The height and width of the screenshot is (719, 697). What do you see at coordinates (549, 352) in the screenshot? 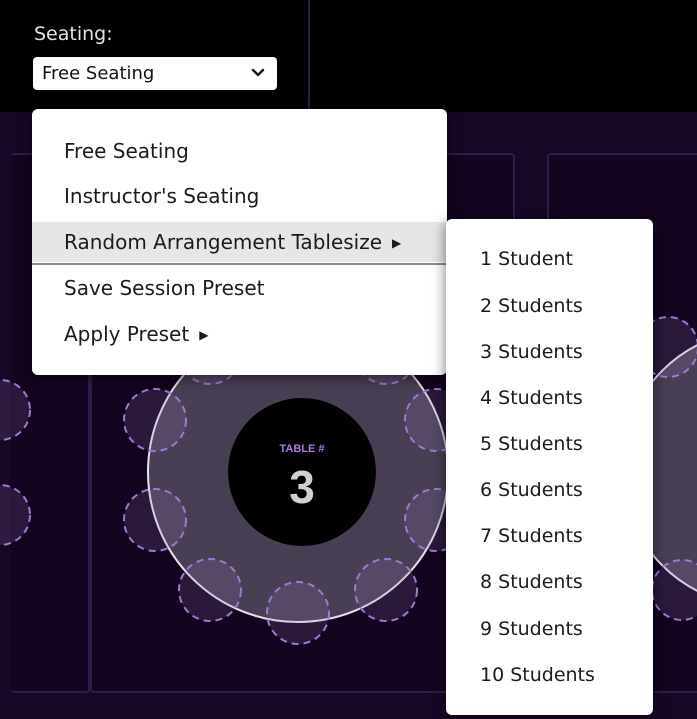
I see `submenu-item: 3 Students` at bounding box center [549, 352].